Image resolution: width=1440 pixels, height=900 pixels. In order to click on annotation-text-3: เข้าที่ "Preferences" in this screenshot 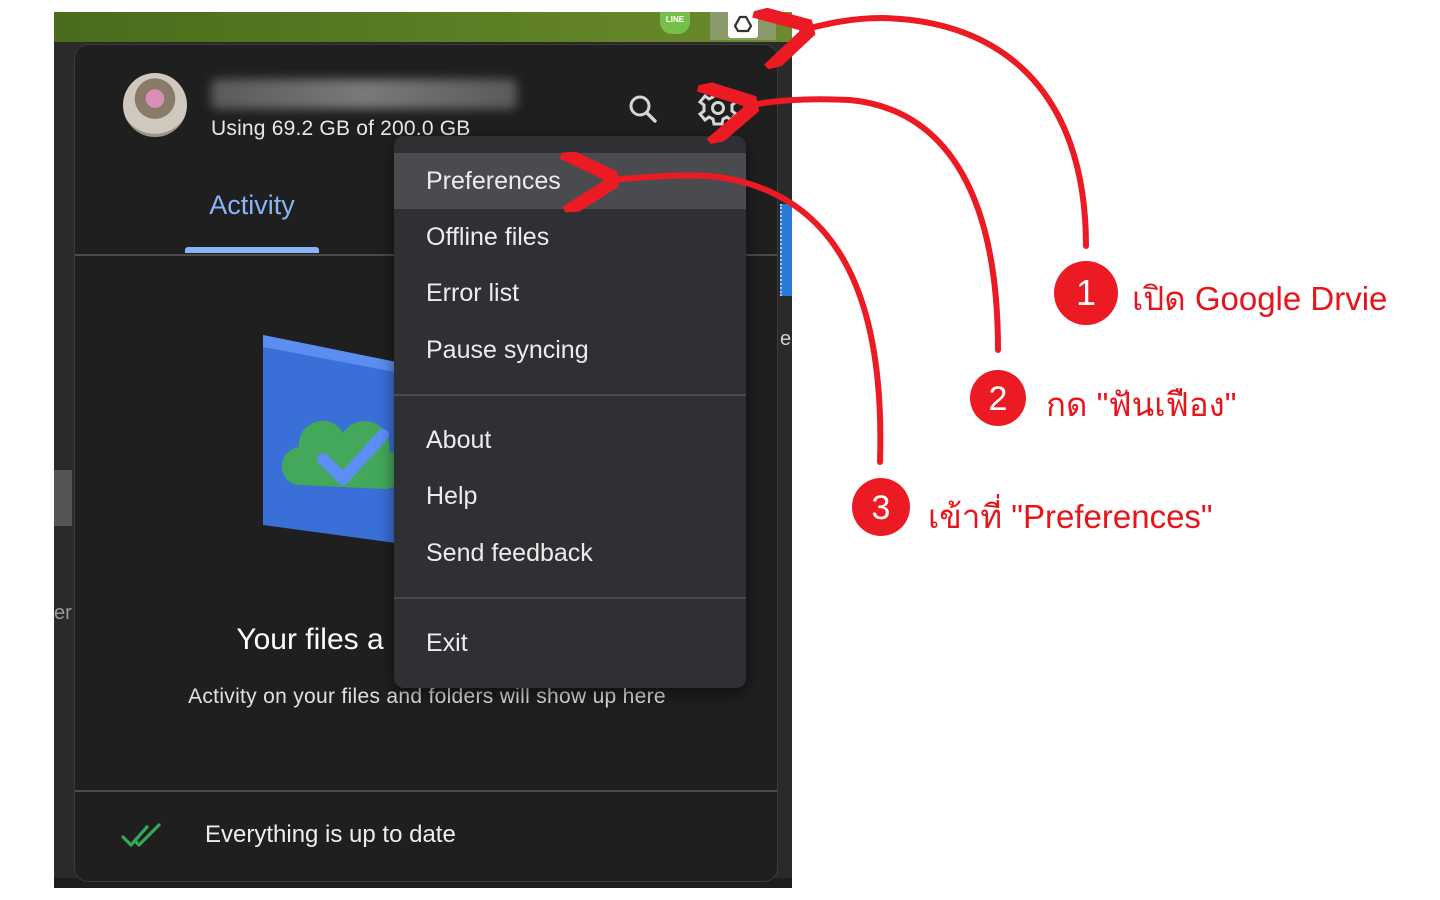, I will do `click(1070, 516)`.